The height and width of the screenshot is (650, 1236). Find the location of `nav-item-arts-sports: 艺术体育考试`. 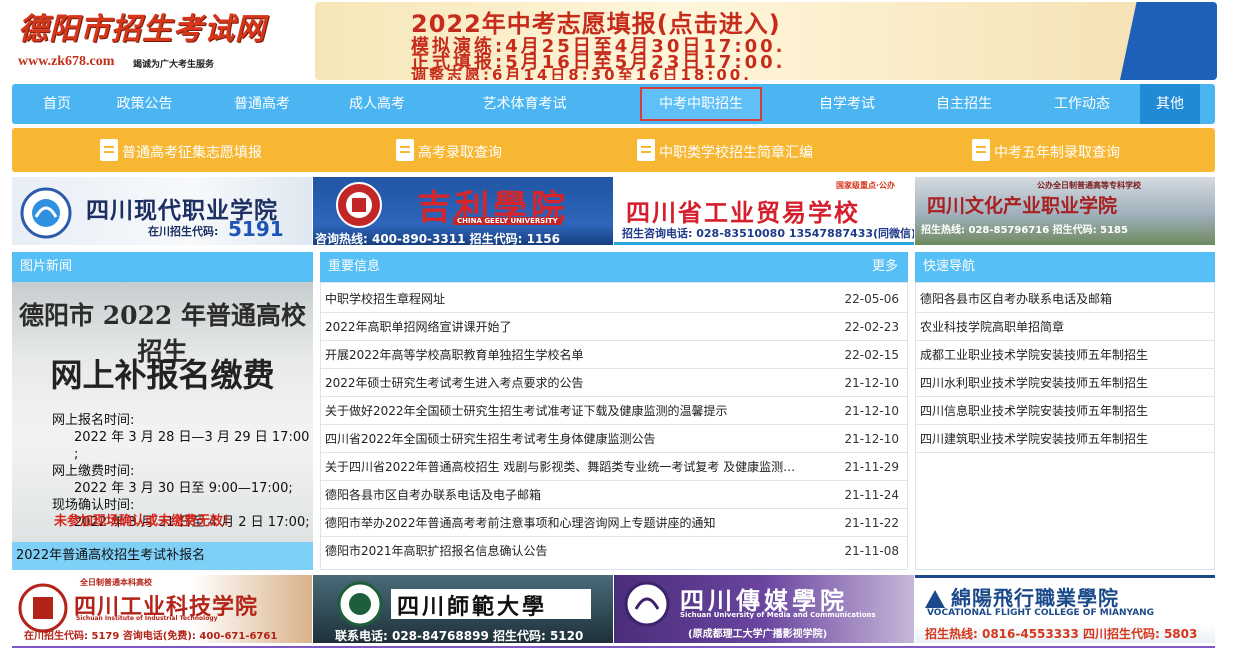

nav-item-arts-sports: 艺术体育考试 is located at coordinates (524, 104).